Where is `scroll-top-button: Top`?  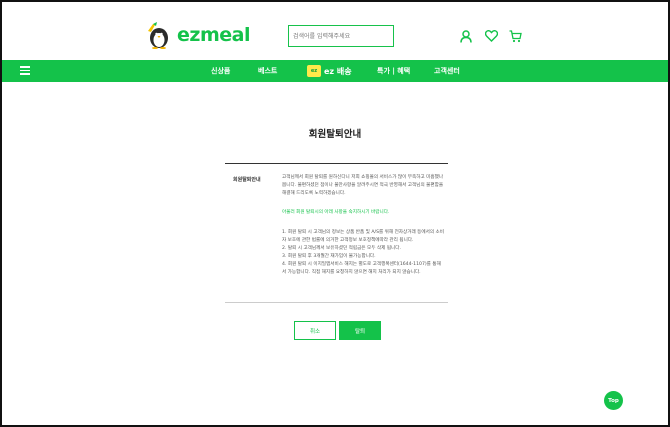
scroll-top-button: Top is located at coordinates (613, 400).